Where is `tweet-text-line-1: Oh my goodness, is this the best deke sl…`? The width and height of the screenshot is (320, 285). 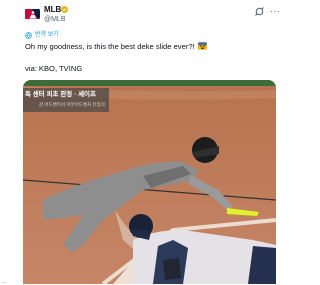
tweet-text-line-1: Oh my goodness, is this the best deke sl… is located at coordinates (116, 47).